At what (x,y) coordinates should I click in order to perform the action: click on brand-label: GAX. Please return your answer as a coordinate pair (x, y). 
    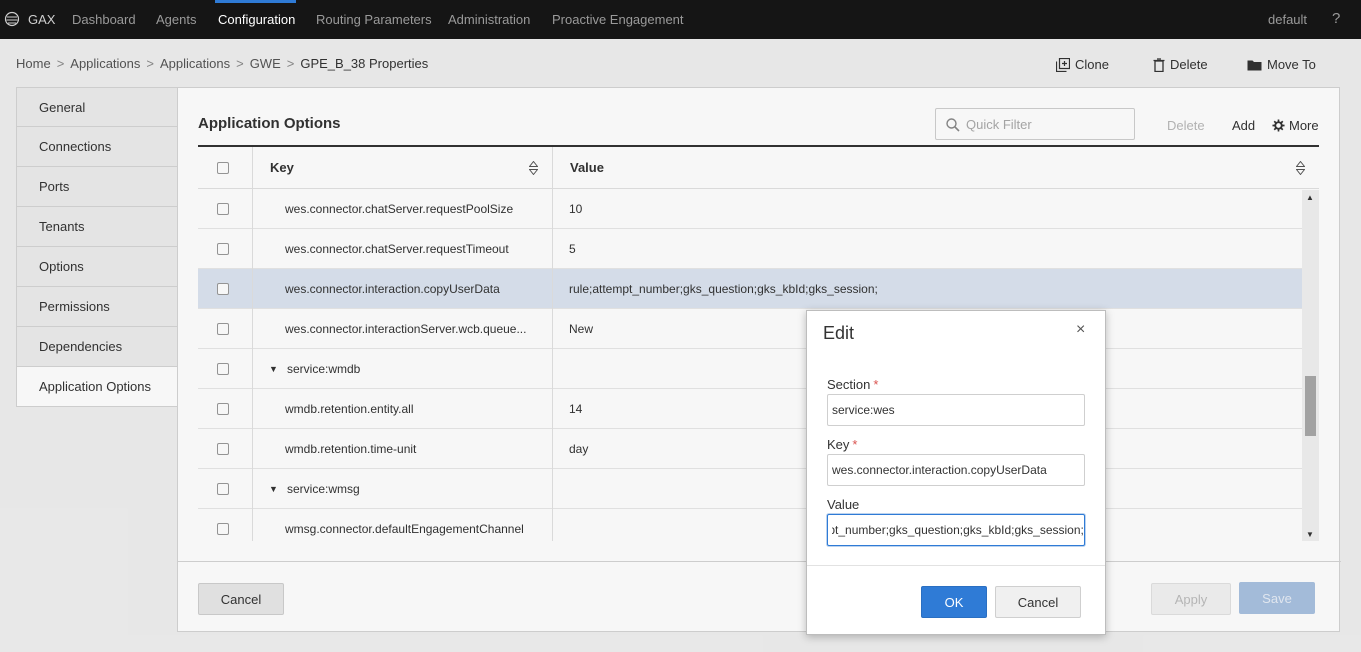
    Looking at the image, I should click on (41, 19).